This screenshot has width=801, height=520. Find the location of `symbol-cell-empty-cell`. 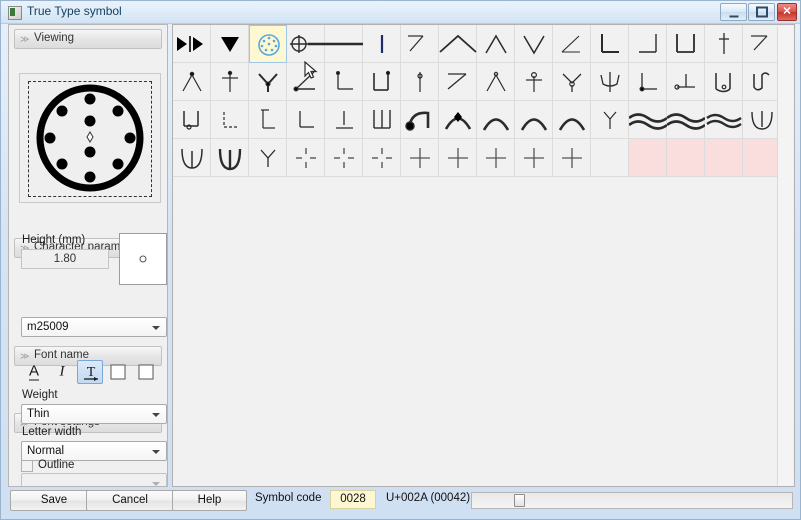

symbol-cell-empty-cell is located at coordinates (610, 158).